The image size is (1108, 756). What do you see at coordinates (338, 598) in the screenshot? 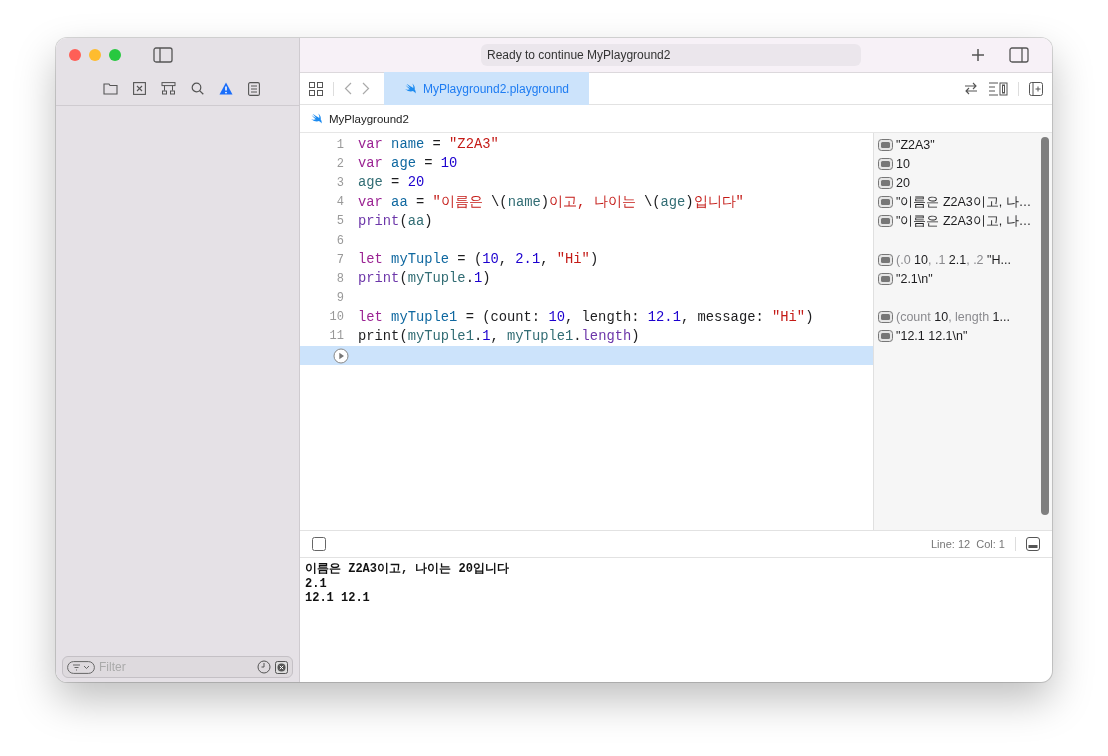
I see `console-output-line: 12.1 12.1` at bounding box center [338, 598].